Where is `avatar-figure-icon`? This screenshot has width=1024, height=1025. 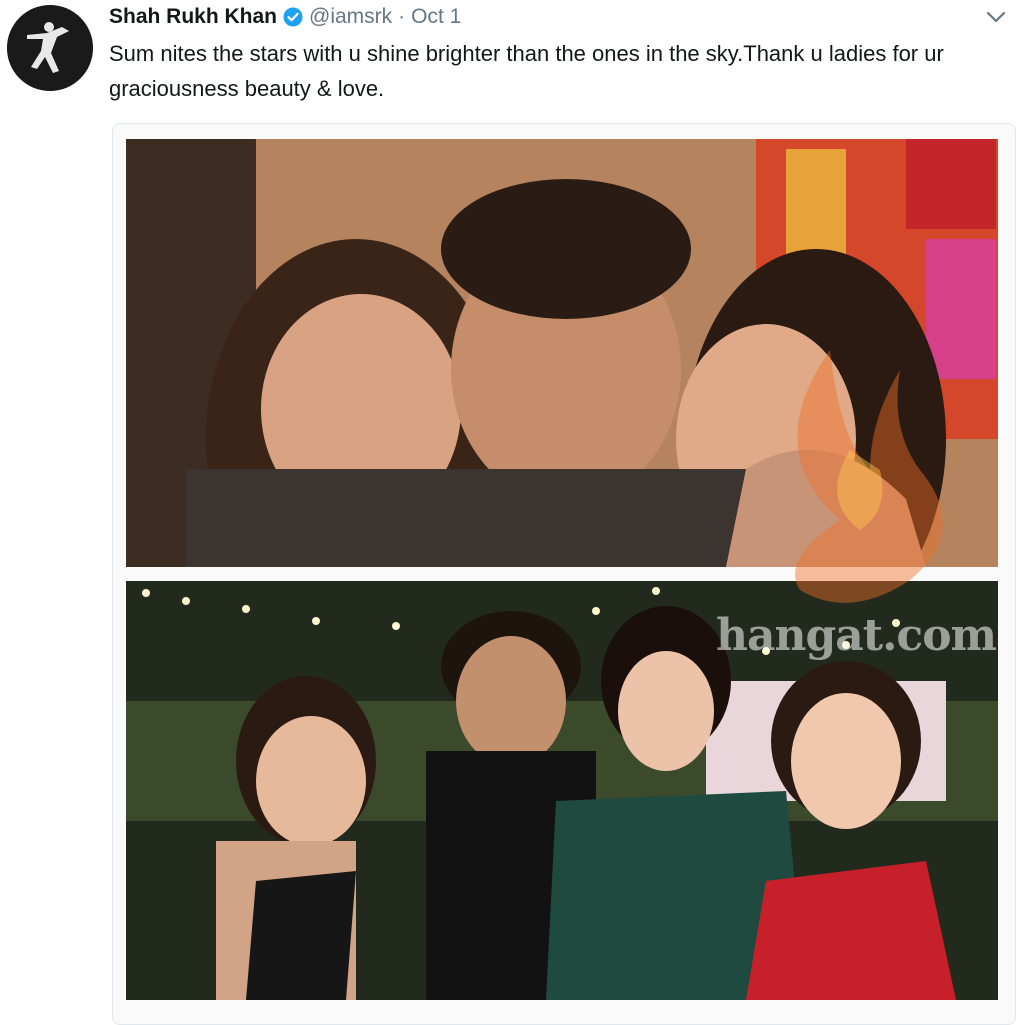
avatar-figure-icon is located at coordinates (50, 48).